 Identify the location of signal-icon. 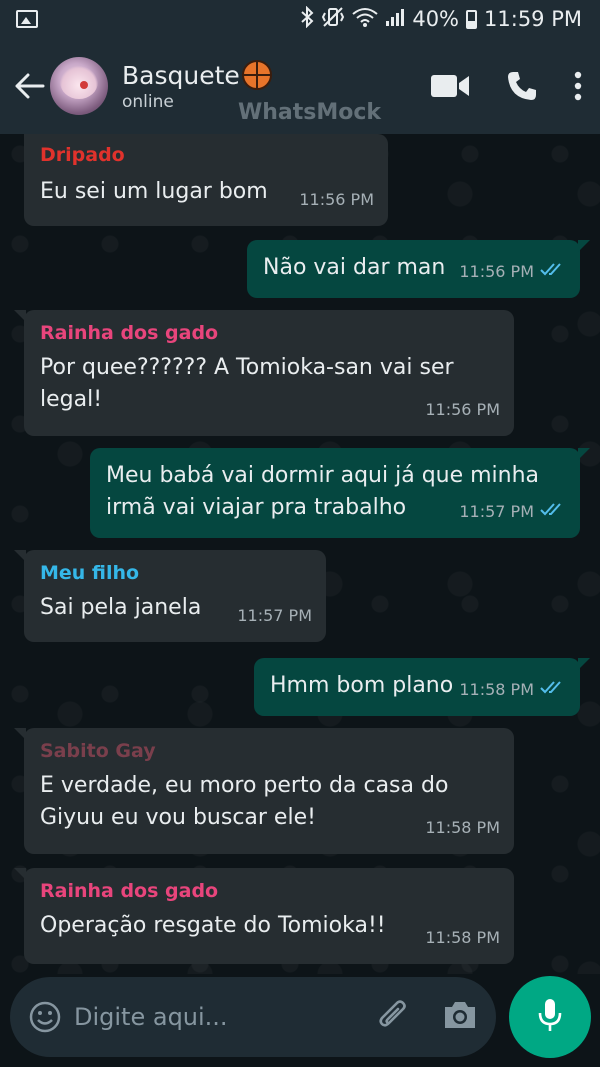
(395, 19).